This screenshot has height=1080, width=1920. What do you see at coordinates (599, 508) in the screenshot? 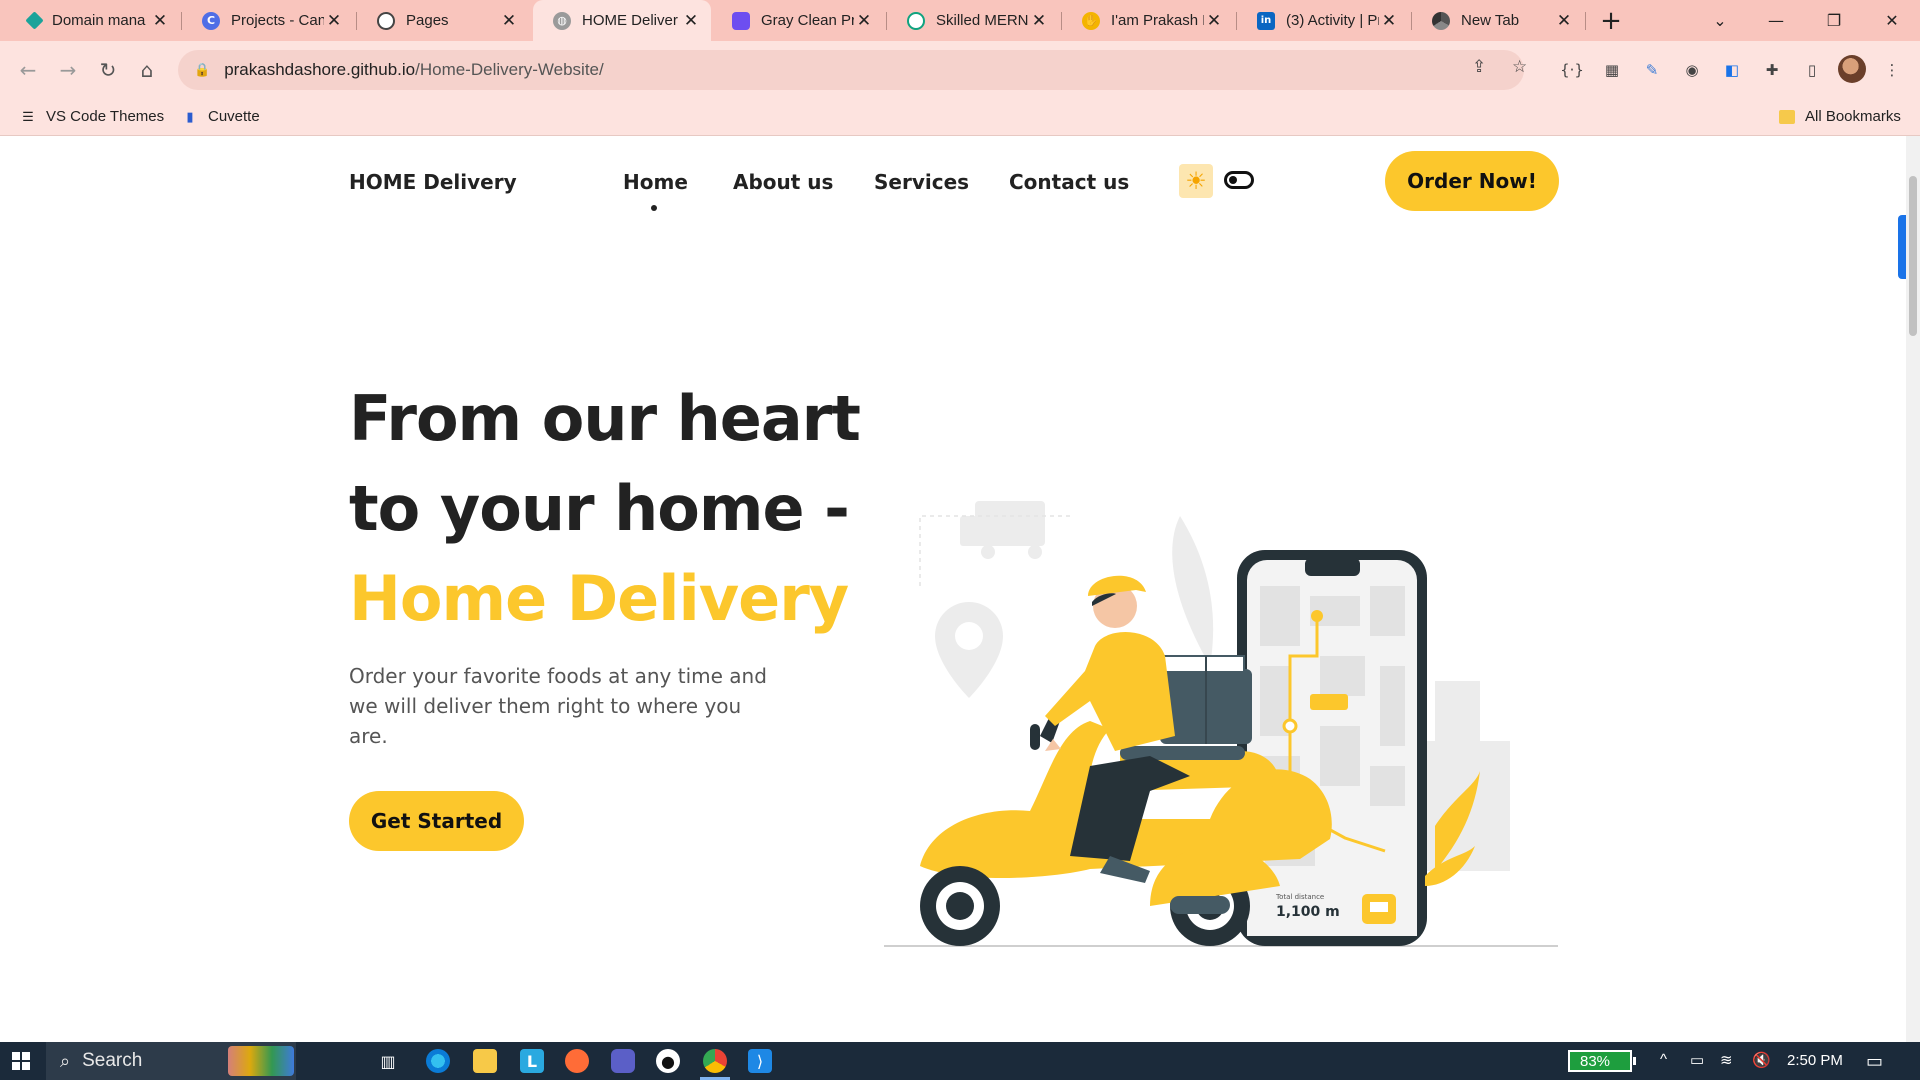
I see `hero-heading-line-2: to your home -` at bounding box center [599, 508].